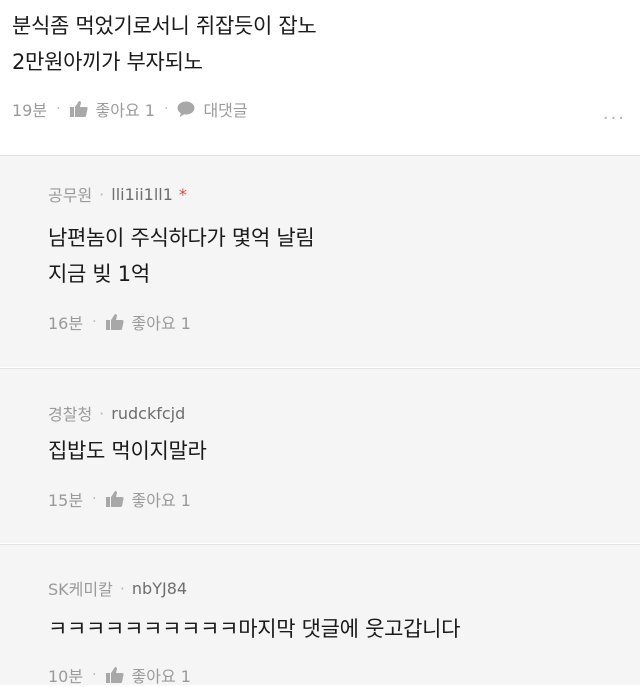 The image size is (640, 687). I want to click on author-org: SK케미칼, so click(80, 589).